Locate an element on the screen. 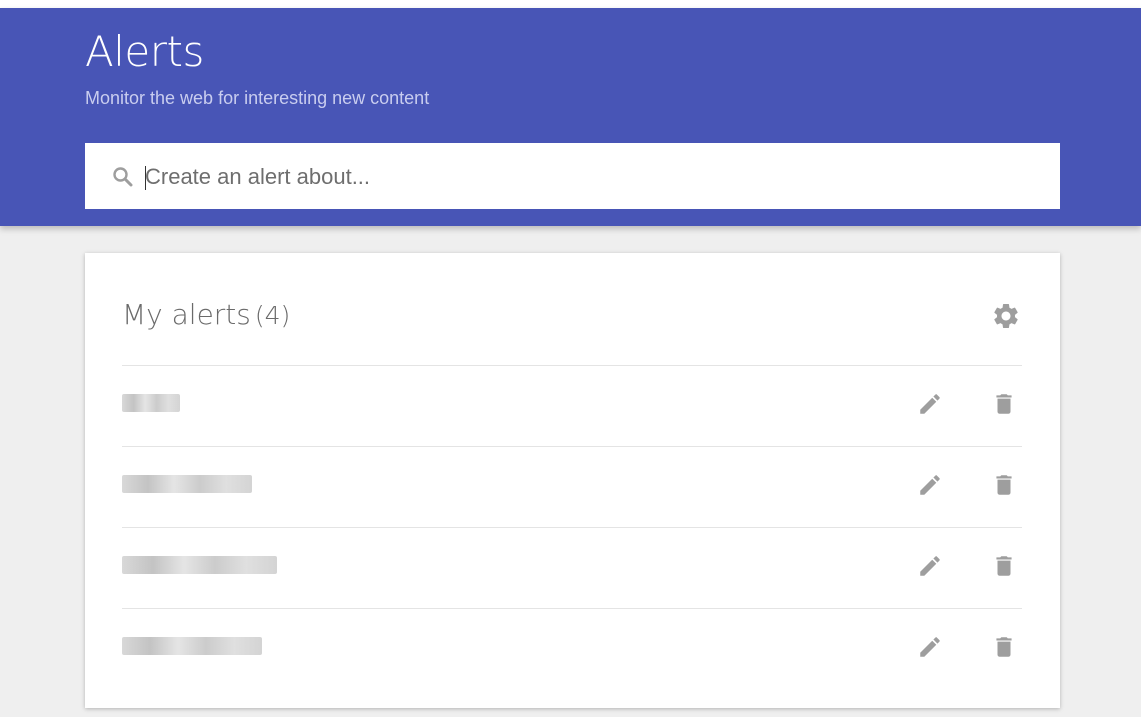 The height and width of the screenshot is (717, 1141). my-alerts-heading: My alerts (4) is located at coordinates (206, 315).